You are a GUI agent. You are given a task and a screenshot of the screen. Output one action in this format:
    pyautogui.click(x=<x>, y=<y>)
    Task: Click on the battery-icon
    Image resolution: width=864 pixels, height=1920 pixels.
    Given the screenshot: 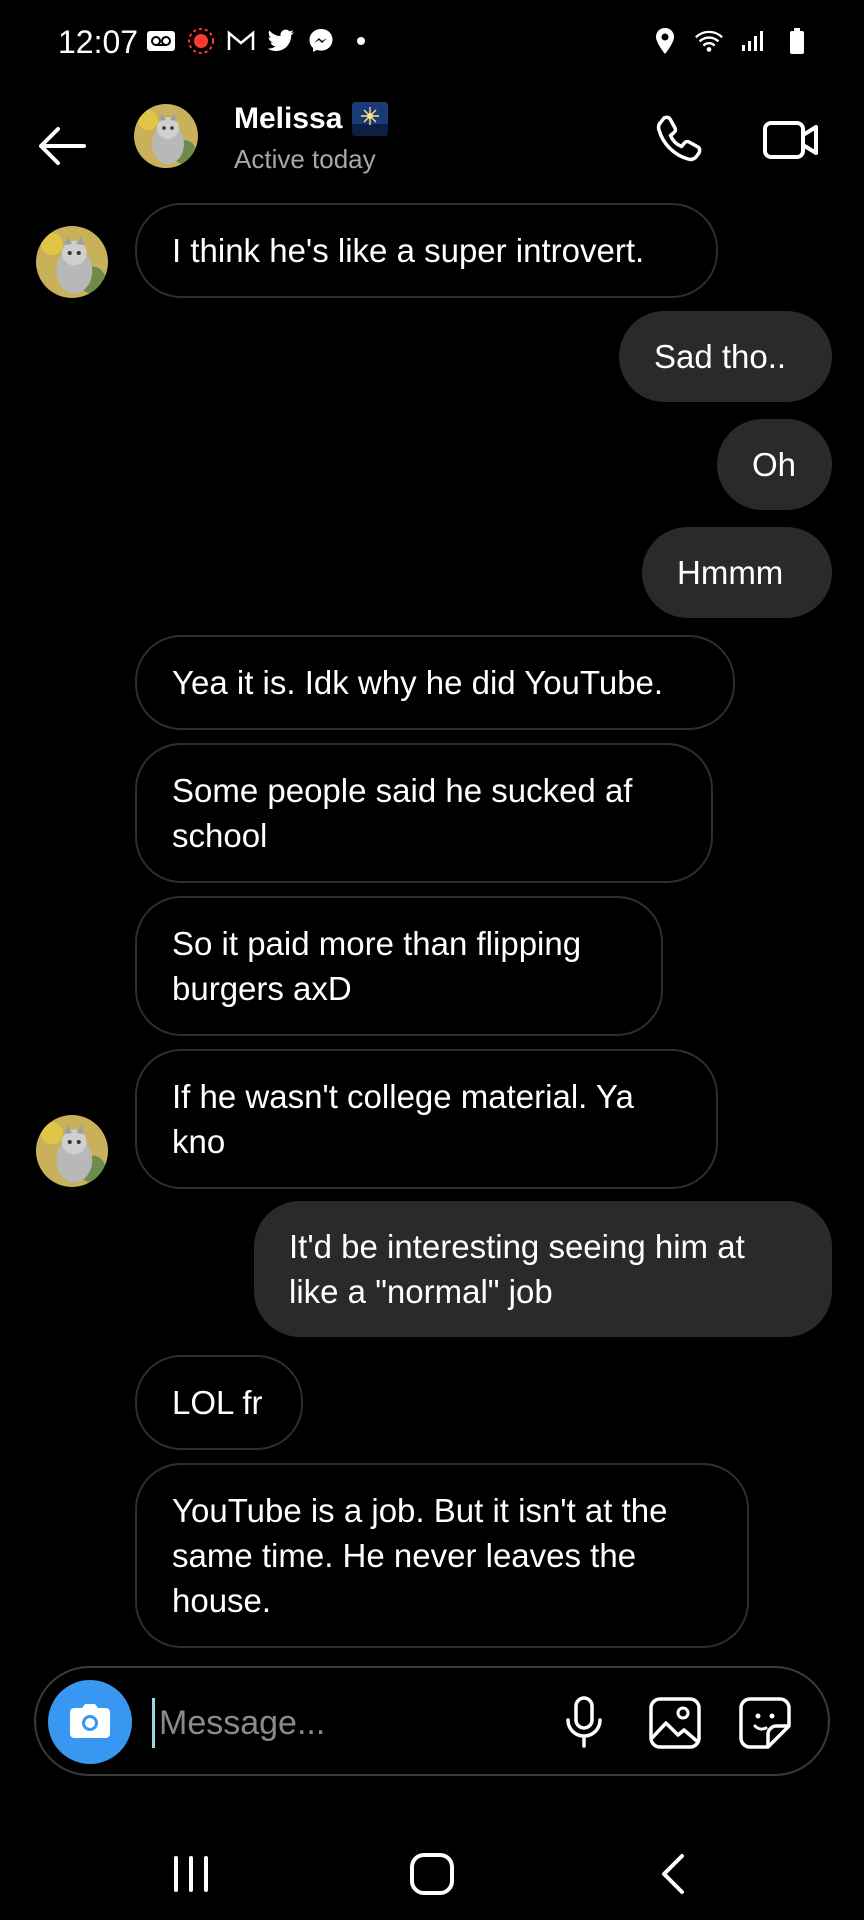 What is the action you would take?
    pyautogui.click(x=797, y=41)
    